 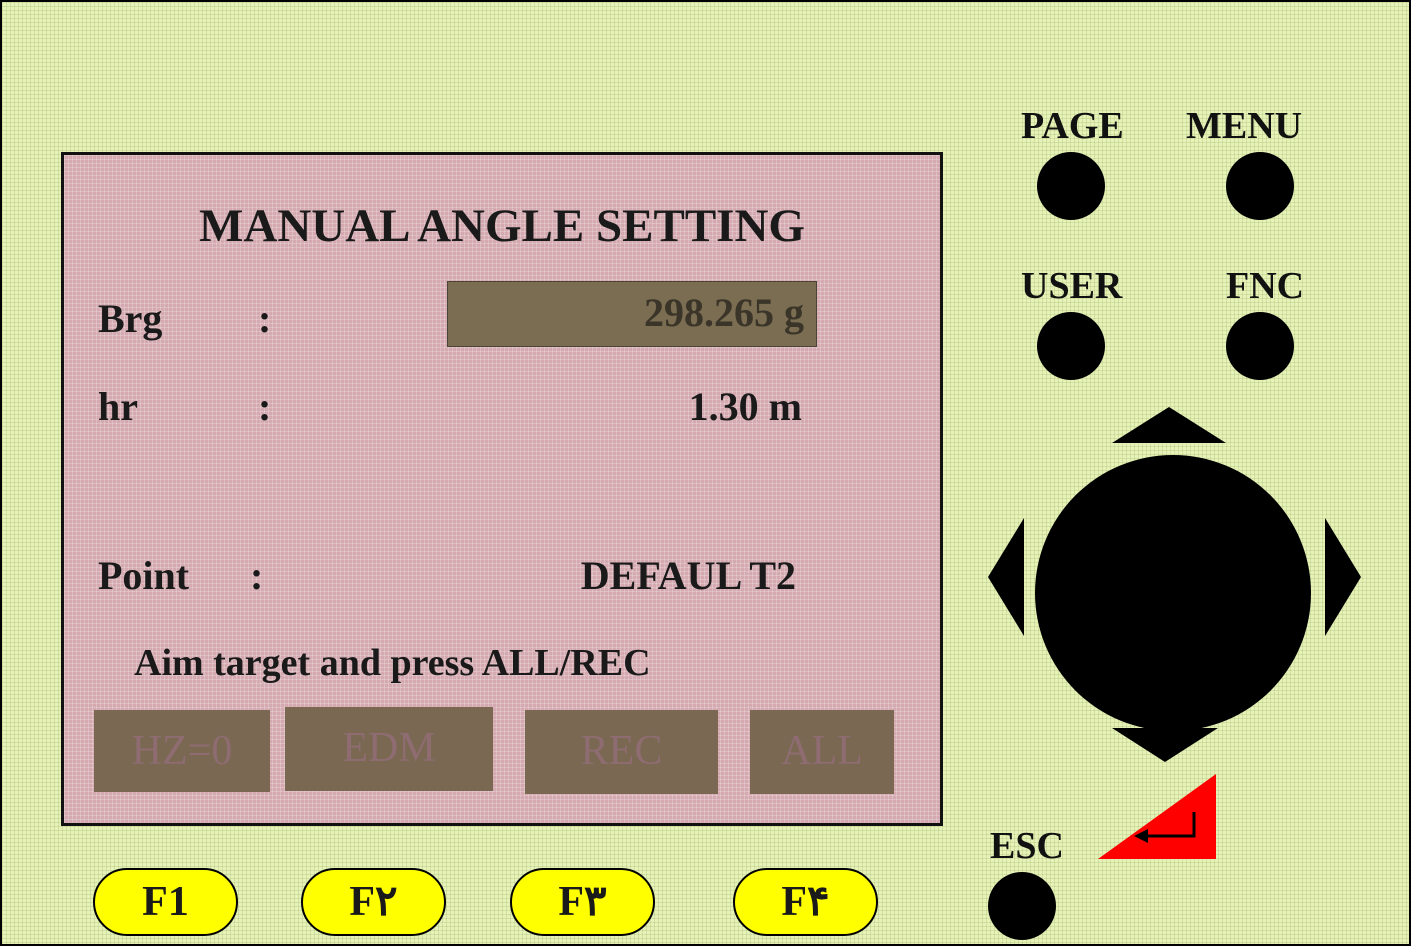 I want to click on screen-title: MANUAL ANGLE SETTING, so click(x=502, y=226).